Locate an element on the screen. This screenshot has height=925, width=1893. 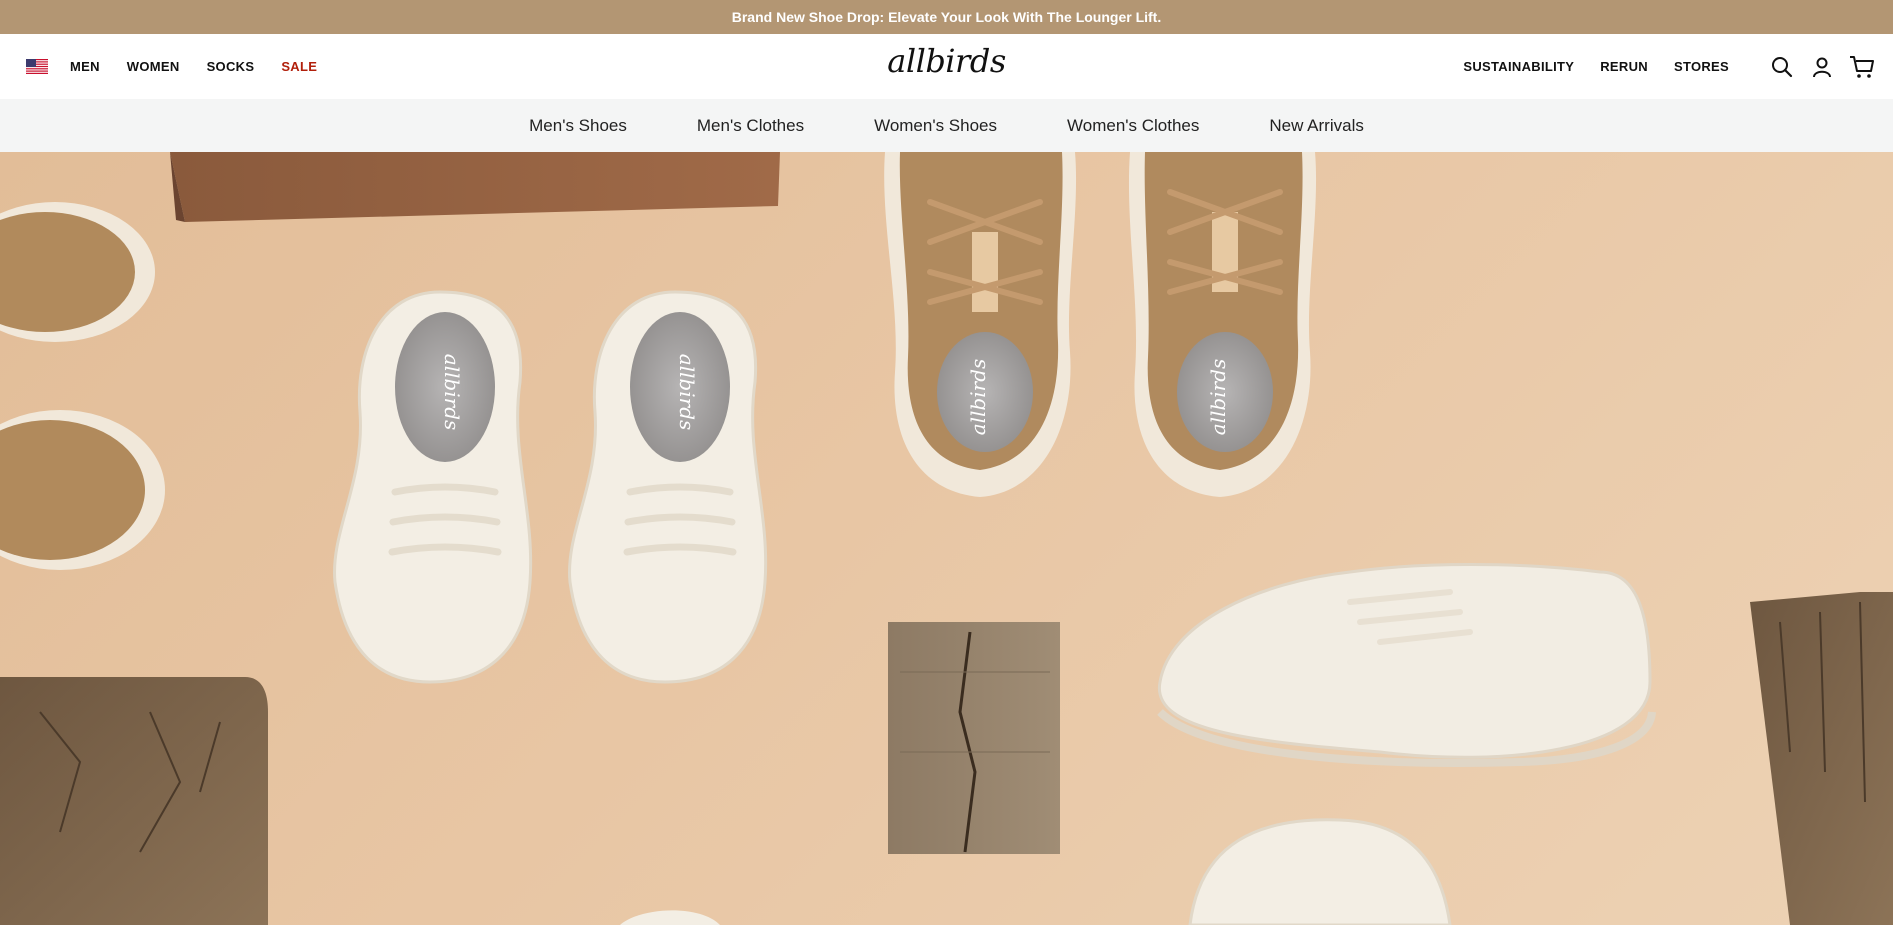
white-shoe-left: allbirds is located at coordinates (433, 487).